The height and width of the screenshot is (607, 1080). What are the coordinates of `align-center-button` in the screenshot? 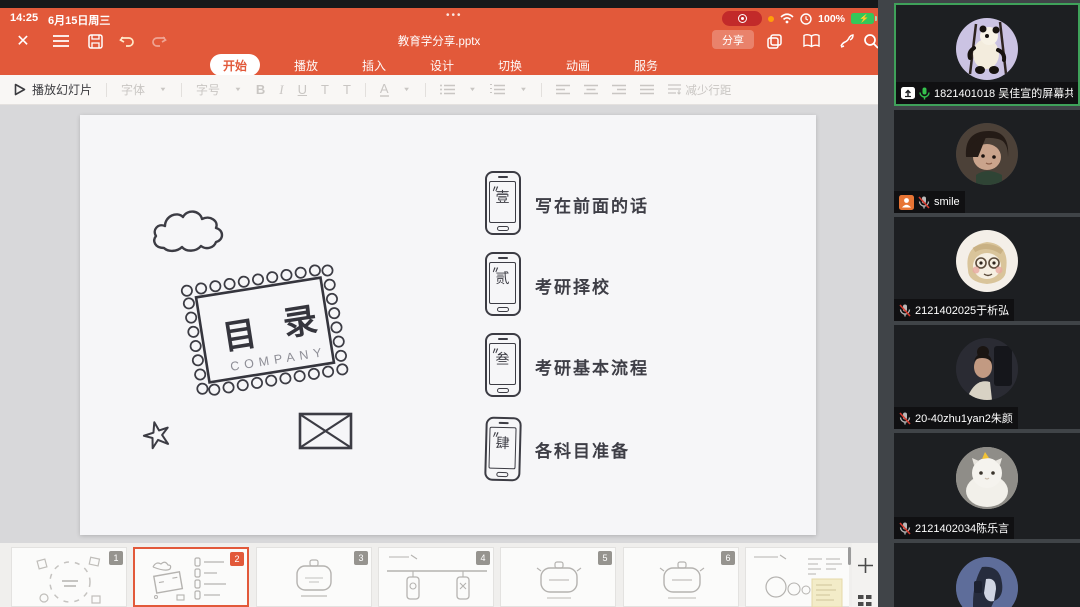 It's located at (591, 89).